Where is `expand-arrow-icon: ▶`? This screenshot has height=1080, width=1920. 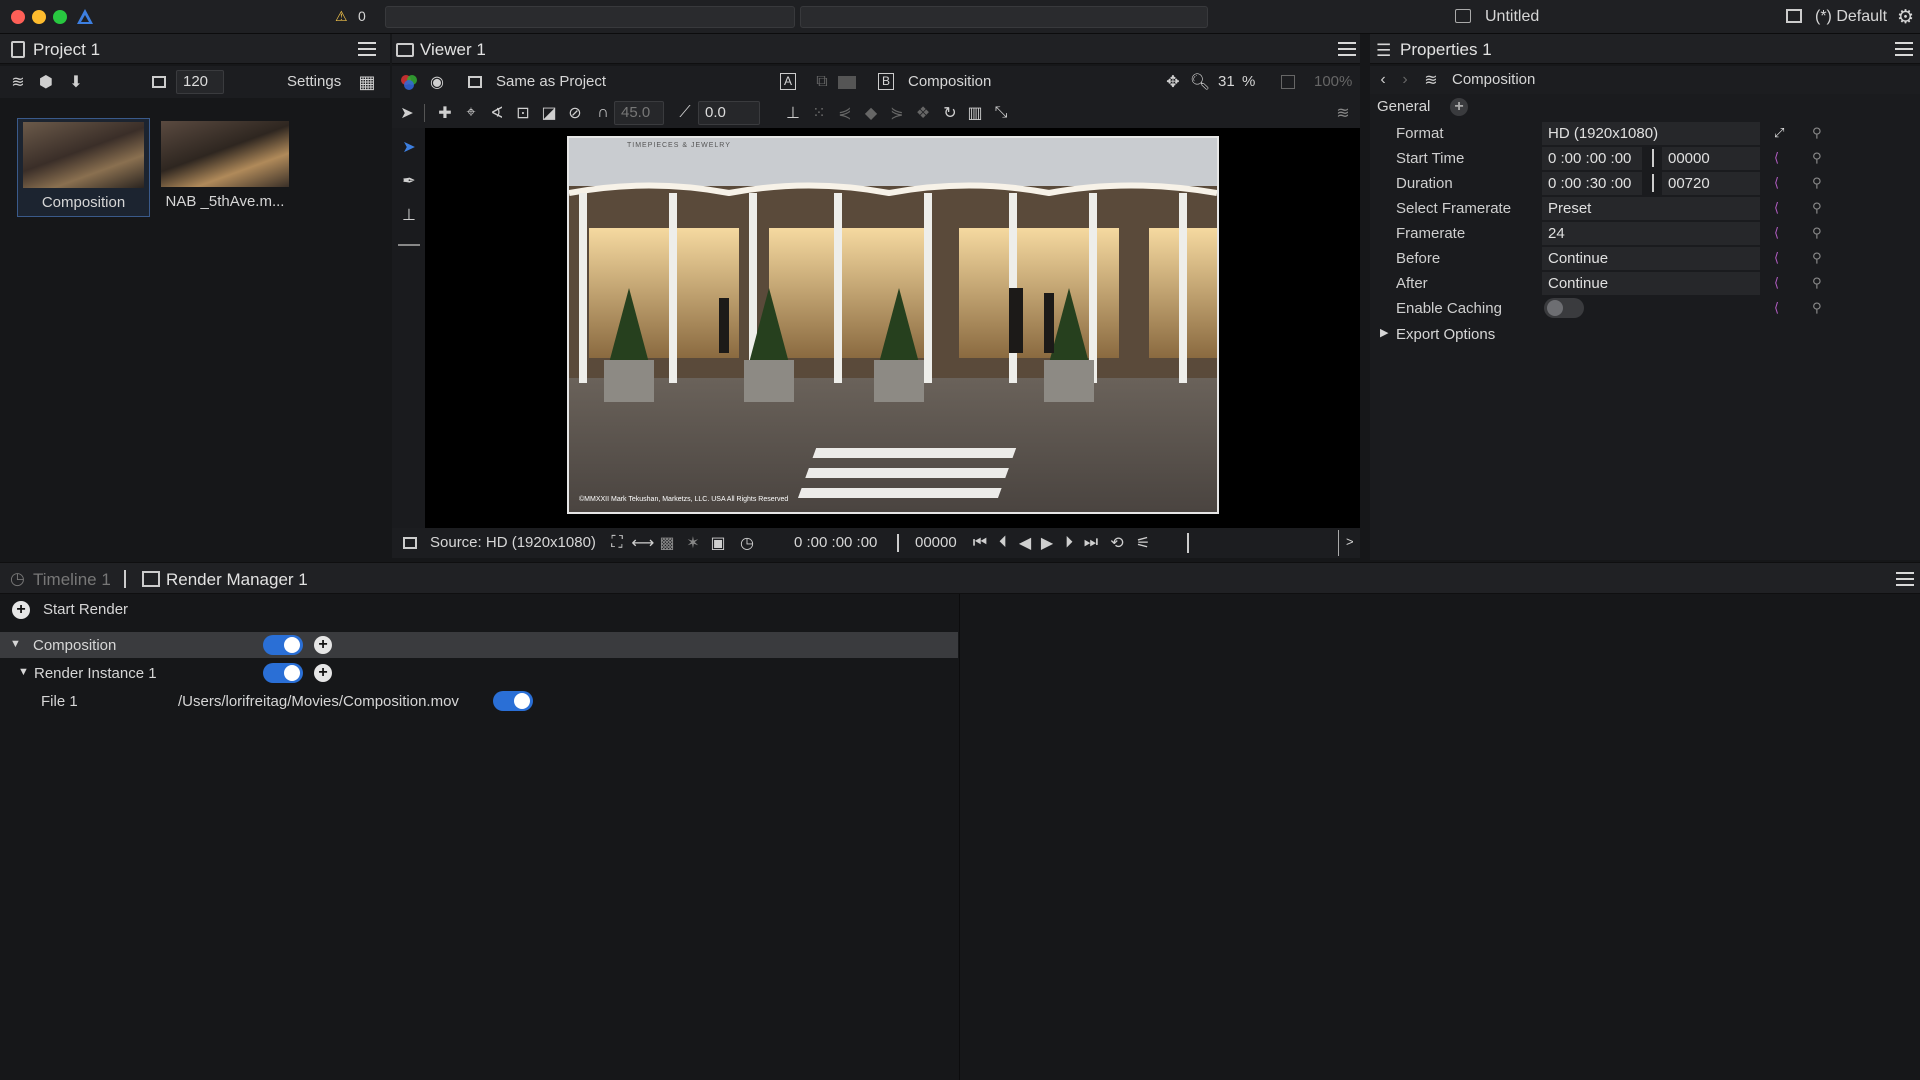
expand-arrow-icon: ▶ is located at coordinates (1384, 332).